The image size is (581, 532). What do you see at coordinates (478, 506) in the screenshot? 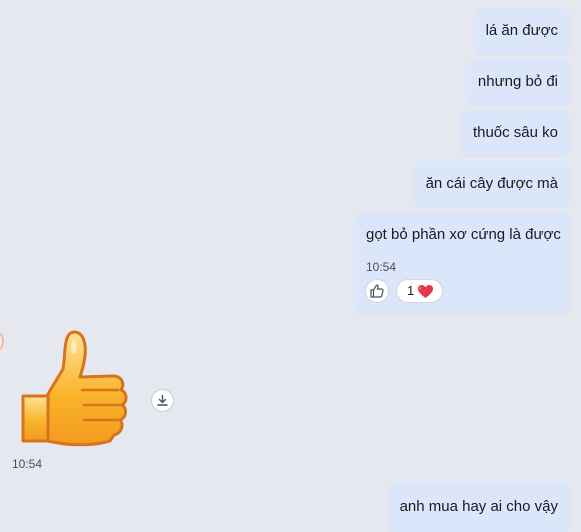
I see `message-text: anh mua hay ai cho vậy` at bounding box center [478, 506].